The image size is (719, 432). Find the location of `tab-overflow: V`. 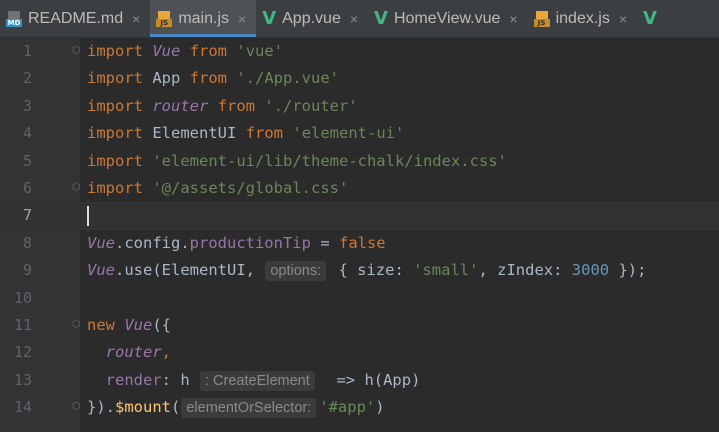

tab-overflow: V is located at coordinates (655, 18).